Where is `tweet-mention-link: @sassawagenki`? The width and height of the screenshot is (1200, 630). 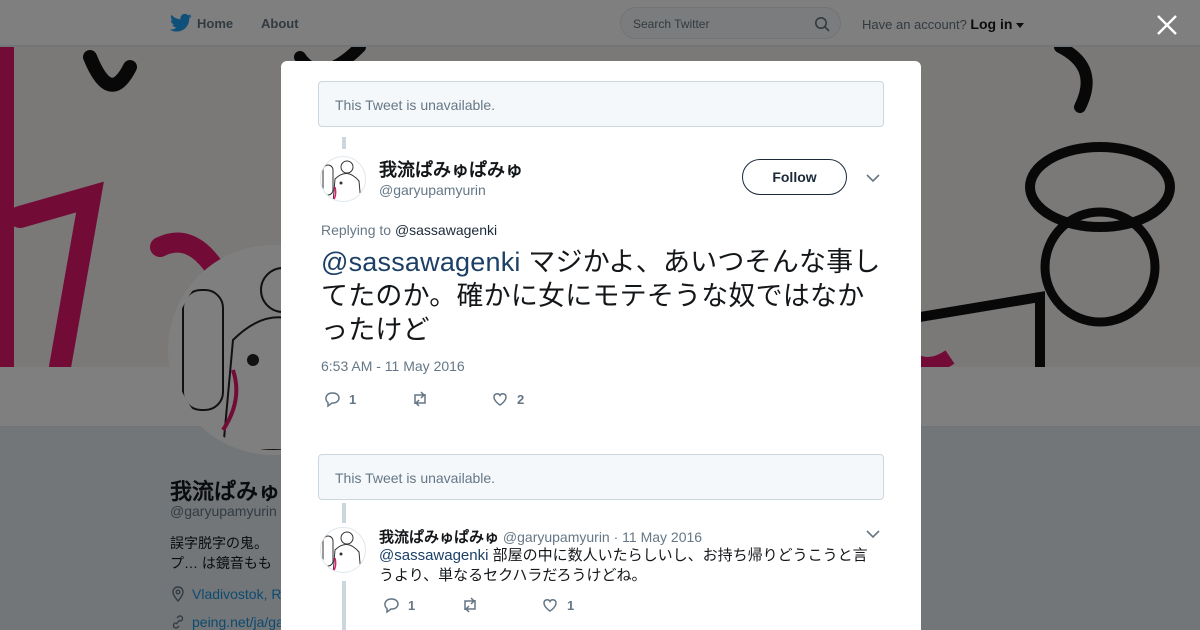 tweet-mention-link: @sassawagenki is located at coordinates (421, 262).